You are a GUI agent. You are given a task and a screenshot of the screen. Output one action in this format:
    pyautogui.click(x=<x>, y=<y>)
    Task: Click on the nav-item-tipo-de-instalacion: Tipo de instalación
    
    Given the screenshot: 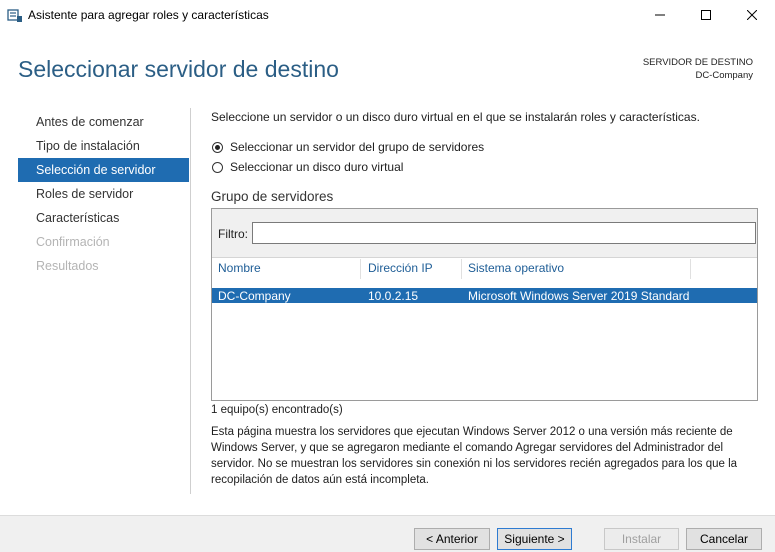 What is the action you would take?
    pyautogui.click(x=103, y=146)
    